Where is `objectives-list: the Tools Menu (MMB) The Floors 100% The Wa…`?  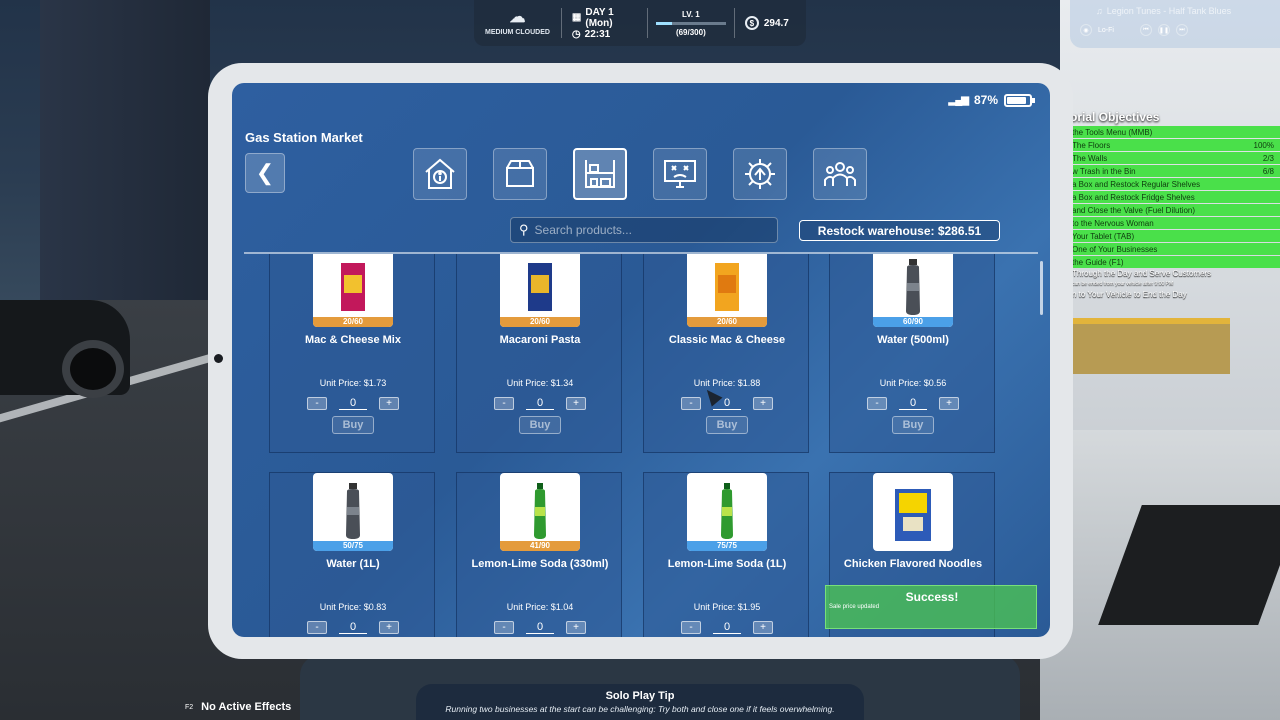 objectives-list: the Tools Menu (MMB) The Floors 100% The Wa… is located at coordinates (1166, 213).